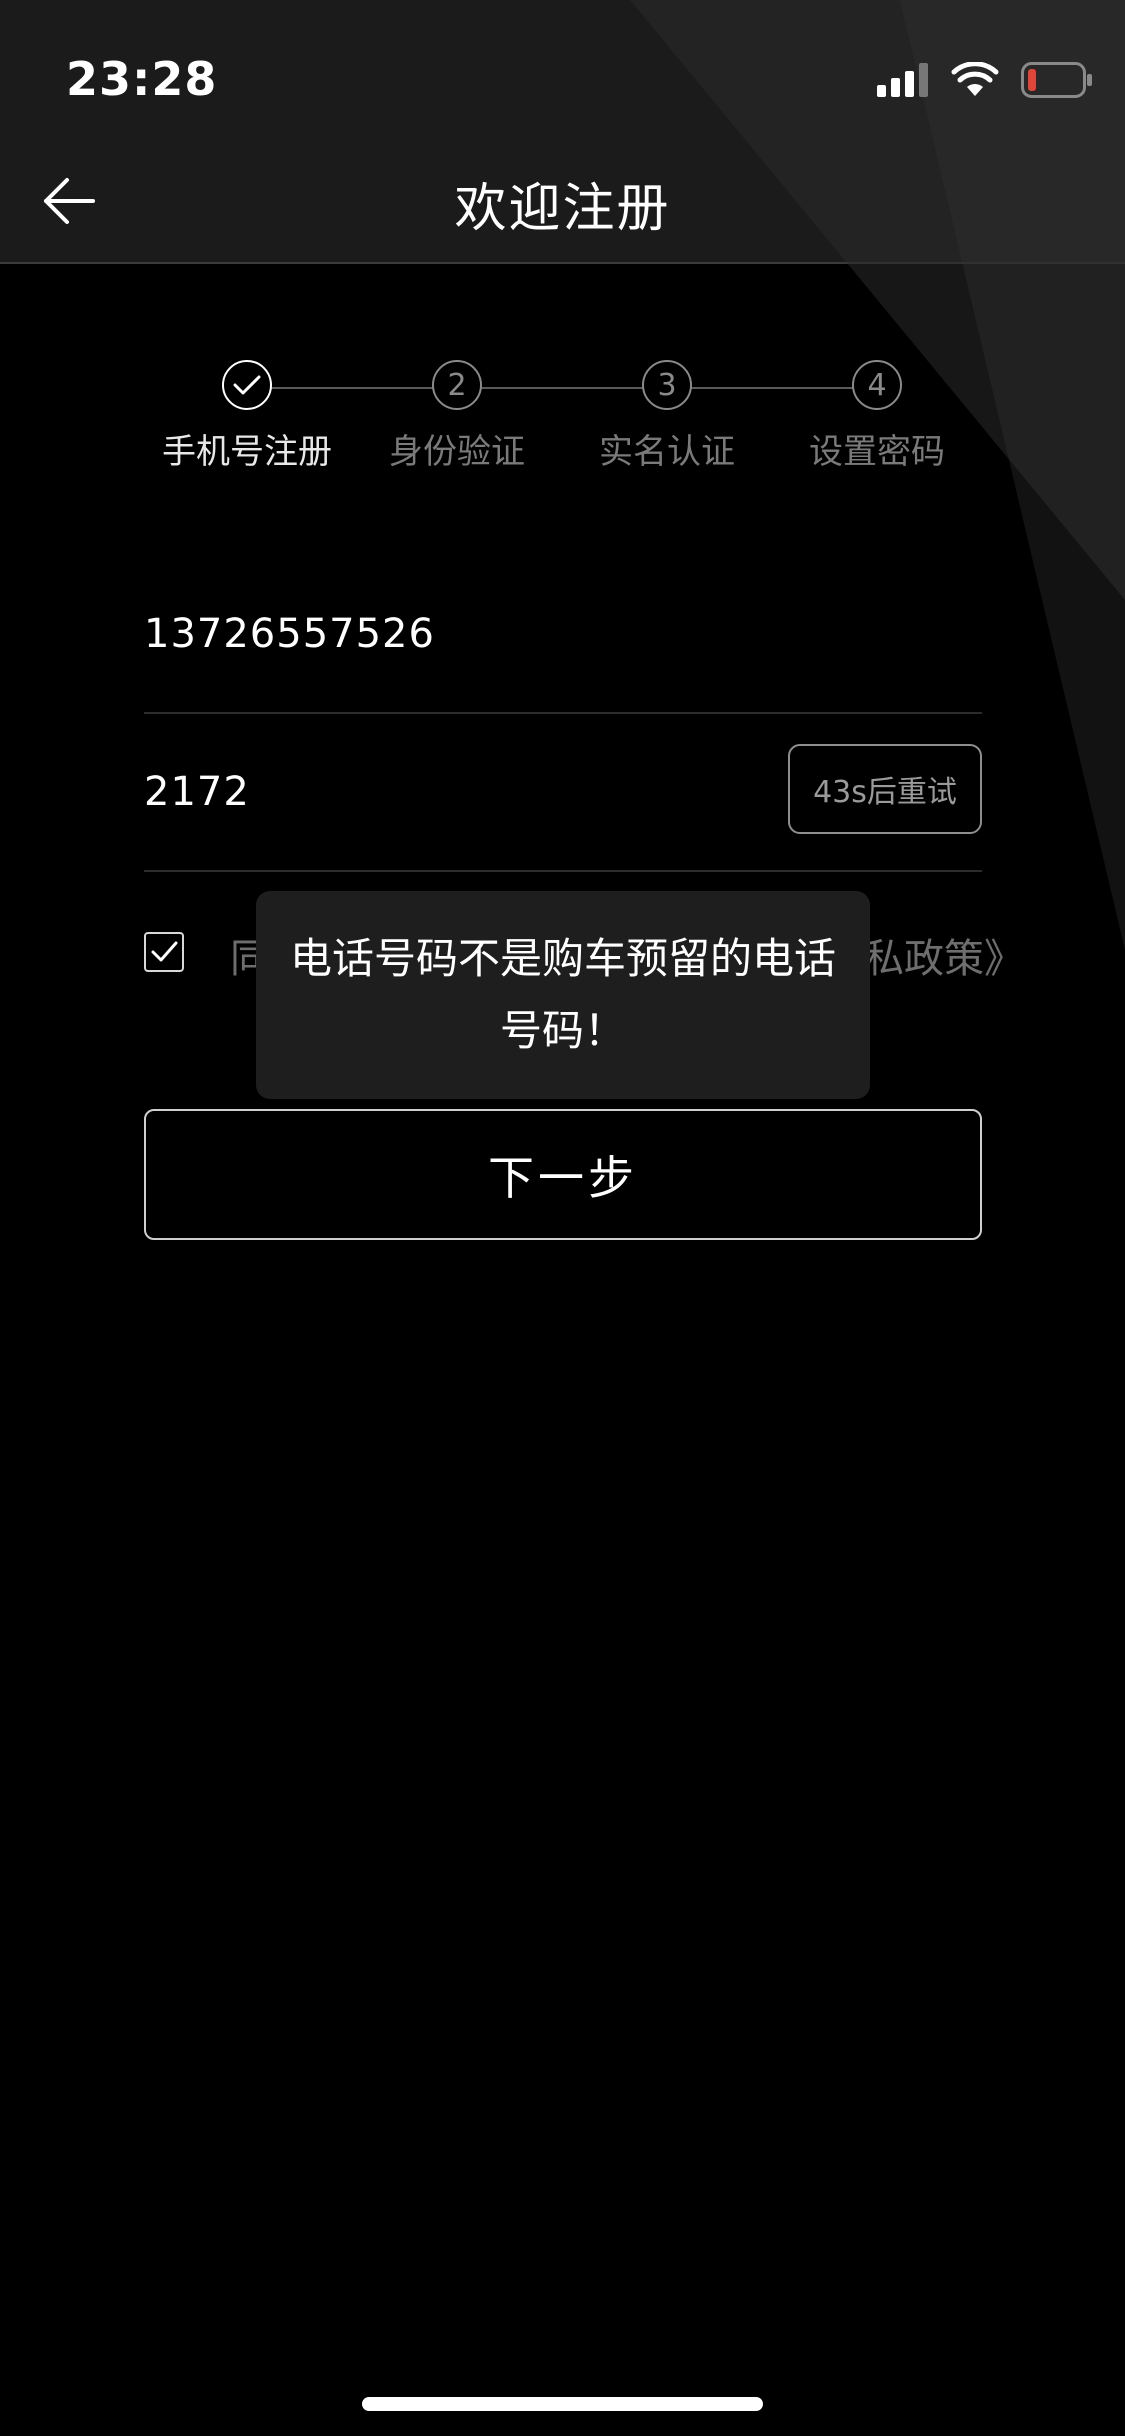 The height and width of the screenshot is (2436, 1125). What do you see at coordinates (289, 634) in the screenshot?
I see `phone-input-value: 13726557526` at bounding box center [289, 634].